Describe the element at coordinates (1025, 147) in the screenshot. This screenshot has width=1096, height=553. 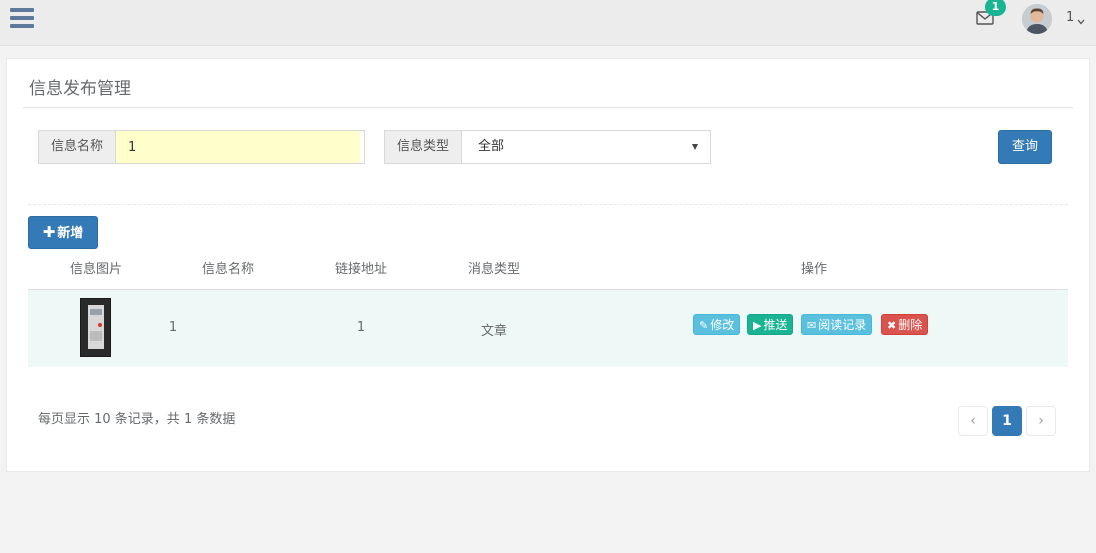
I see `query-button: 查询` at that location.